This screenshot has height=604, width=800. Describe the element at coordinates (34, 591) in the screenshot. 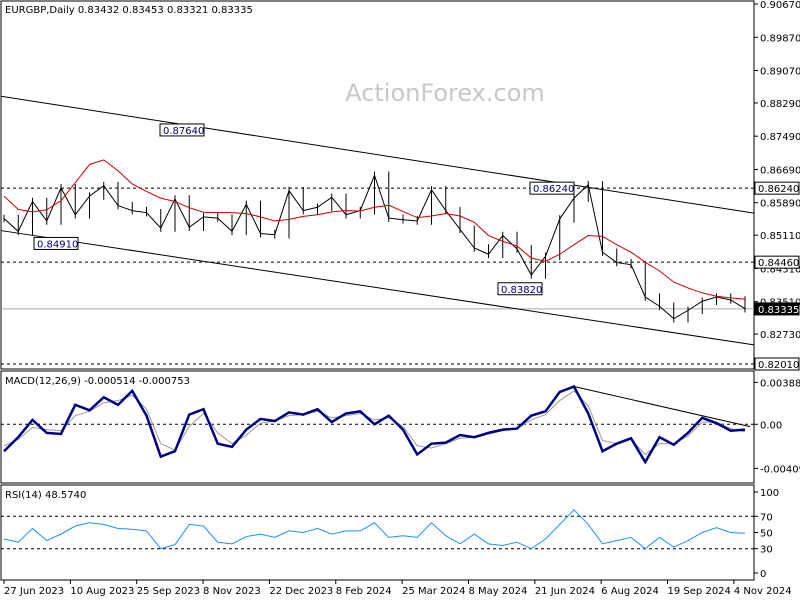

I see `x-tick-label: 27 Jun 2023` at that location.